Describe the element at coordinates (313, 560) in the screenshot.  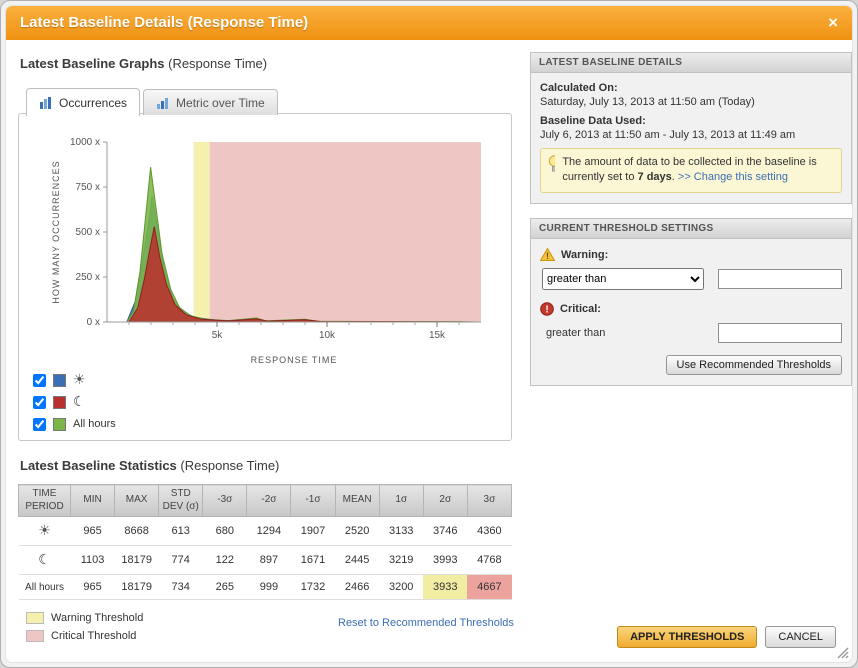
I see `stats-cell: 1671` at that location.